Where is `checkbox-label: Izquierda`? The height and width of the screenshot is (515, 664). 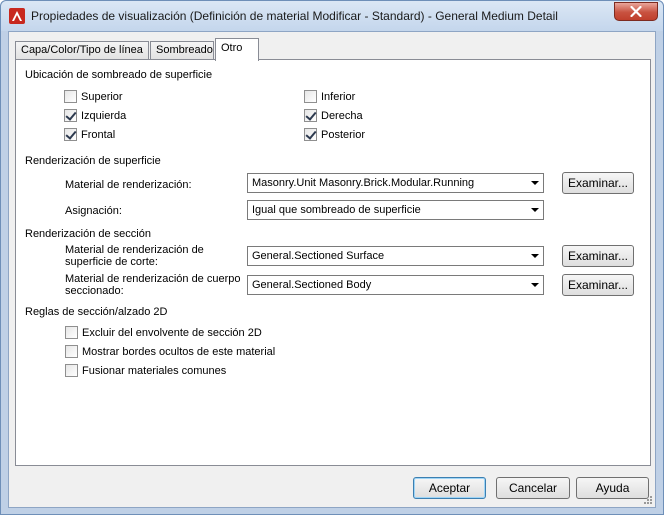
checkbox-label: Izquierda is located at coordinates (104, 115).